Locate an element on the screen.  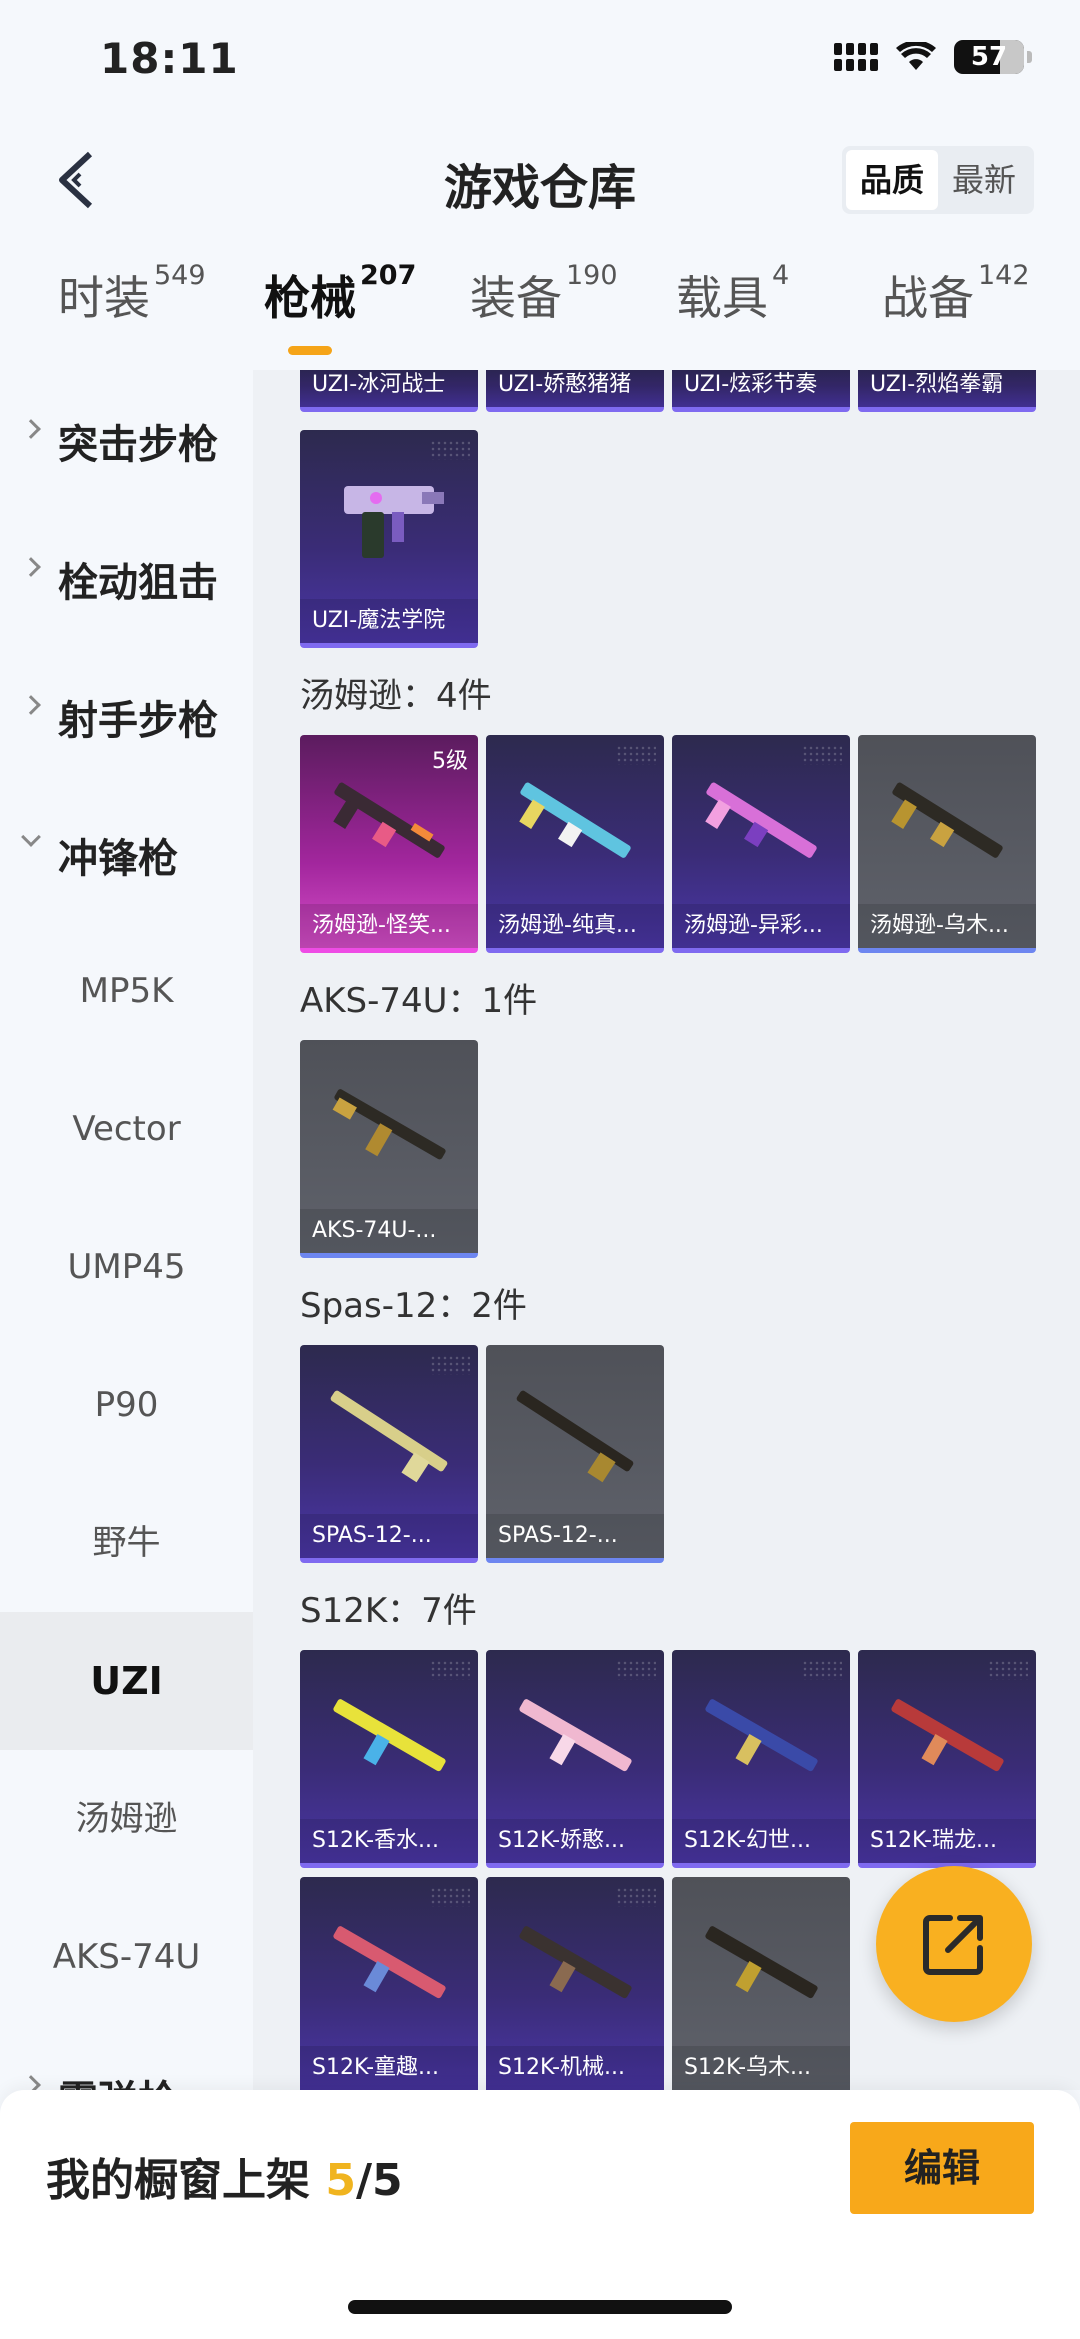
item-name: UZI-炫彩节奏 is located at coordinates (761, 388).